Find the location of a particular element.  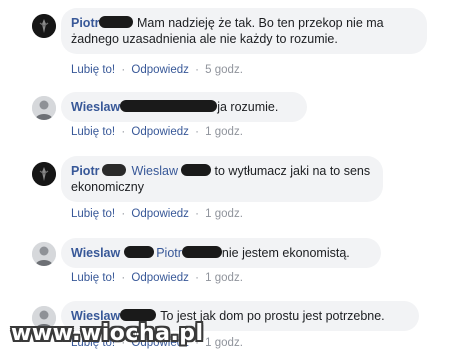

comment-text-line2: ekonomiczny is located at coordinates (107, 187).